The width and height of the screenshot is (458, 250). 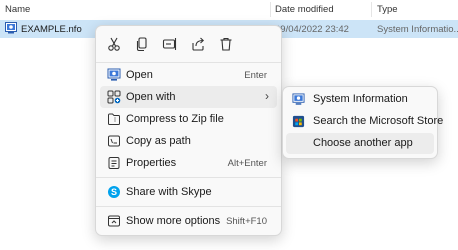 I want to click on menu-item-label: Open, so click(x=139, y=75).